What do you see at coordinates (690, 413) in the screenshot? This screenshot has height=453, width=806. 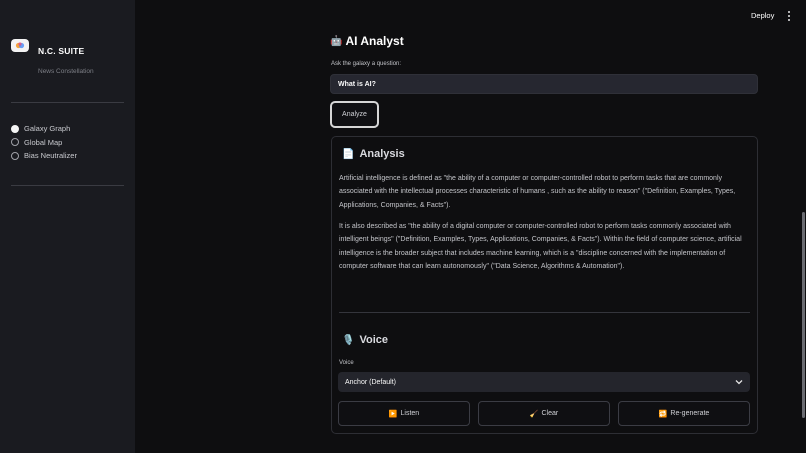 I see `regenerate-button-label: Re-generate` at bounding box center [690, 413].